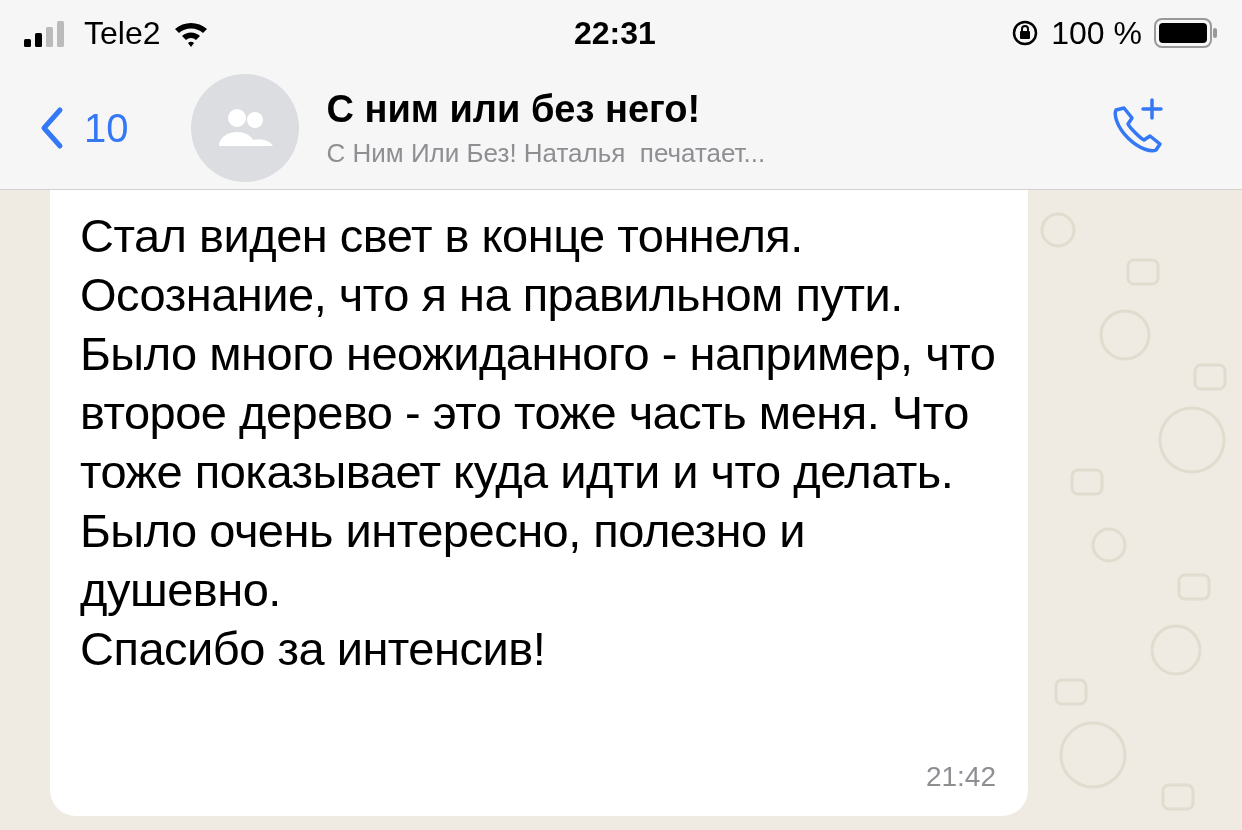 This screenshot has height=830, width=1242. What do you see at coordinates (313, 649) in the screenshot?
I see `message-paragraph: Спасибо за интенсив!` at bounding box center [313, 649].